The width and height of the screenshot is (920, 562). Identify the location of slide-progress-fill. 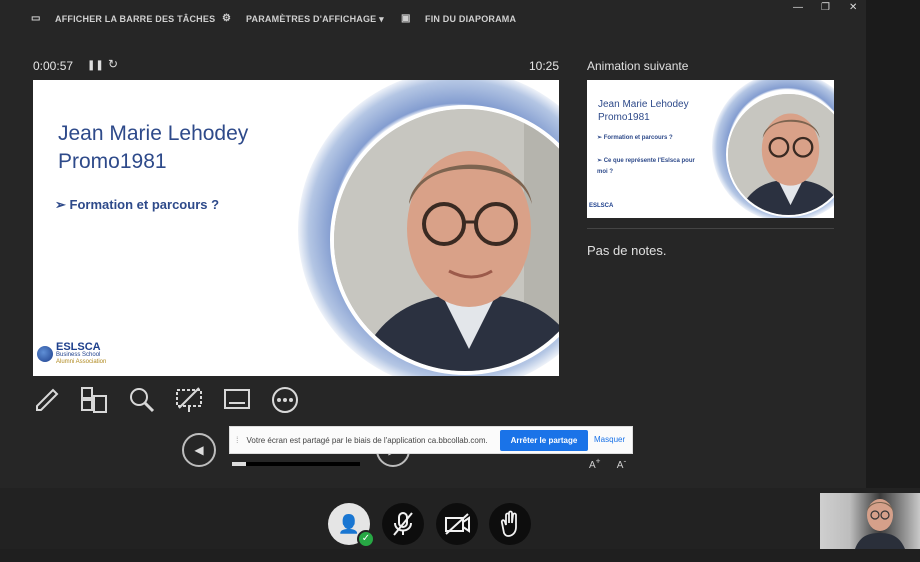
(239, 464).